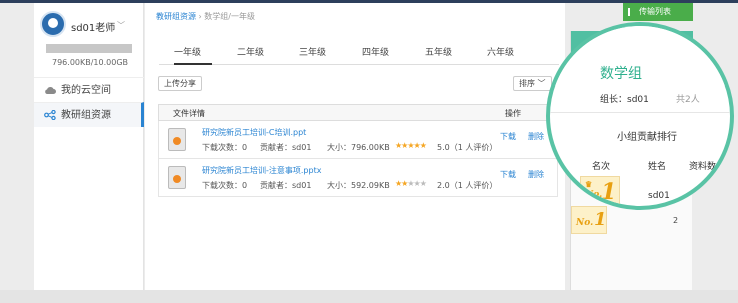 The width and height of the screenshot is (738, 303). I want to click on crown-icon: ♛, so click(589, 184).